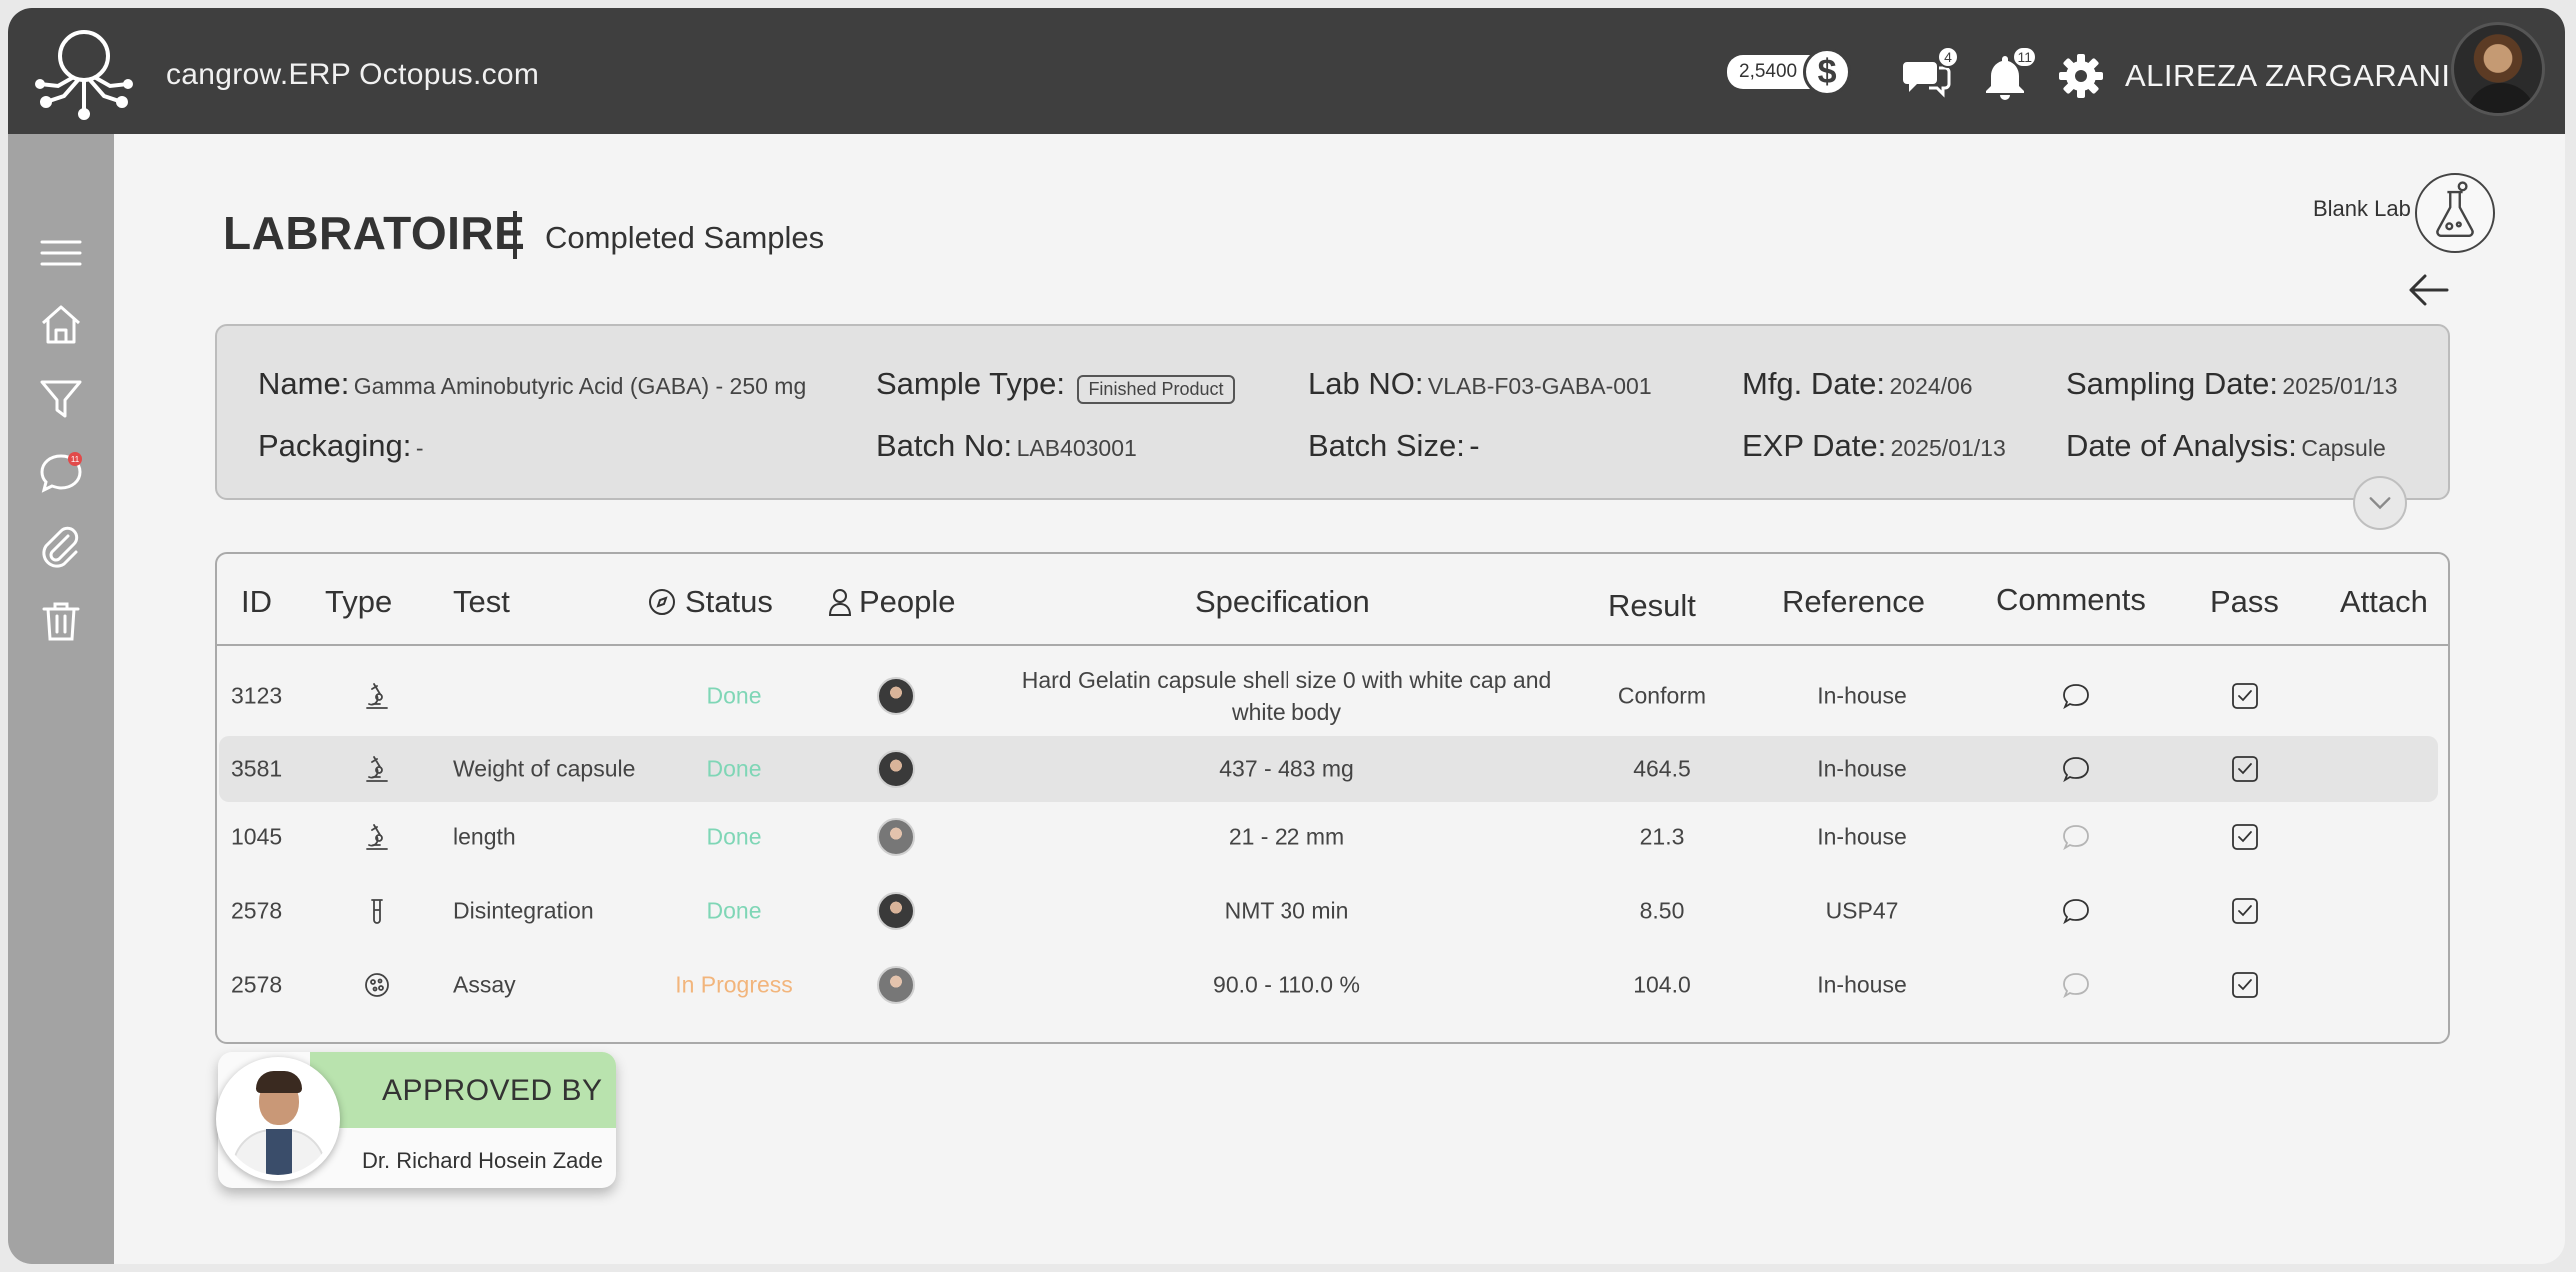 The height and width of the screenshot is (1272, 2576). I want to click on name-value: Gamma Aminobutyric Acid (GABA) - 250 mg, so click(580, 386).